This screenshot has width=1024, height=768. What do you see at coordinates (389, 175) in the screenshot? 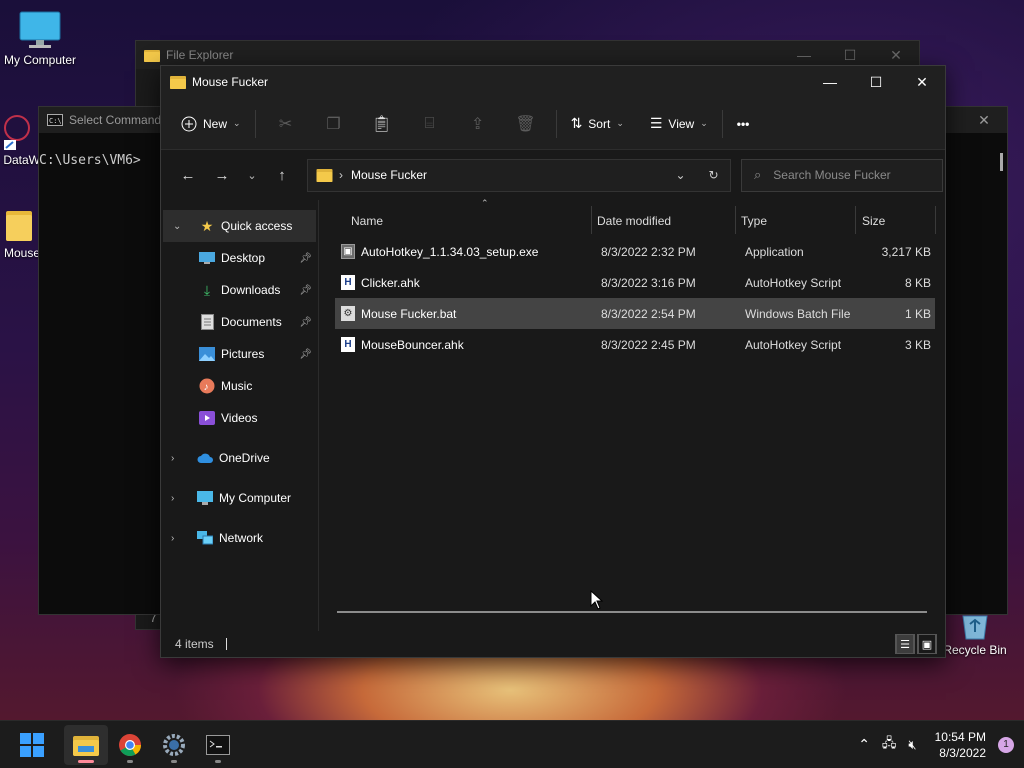
I see `breadcrumb-current: Mouse Fucker` at bounding box center [389, 175].